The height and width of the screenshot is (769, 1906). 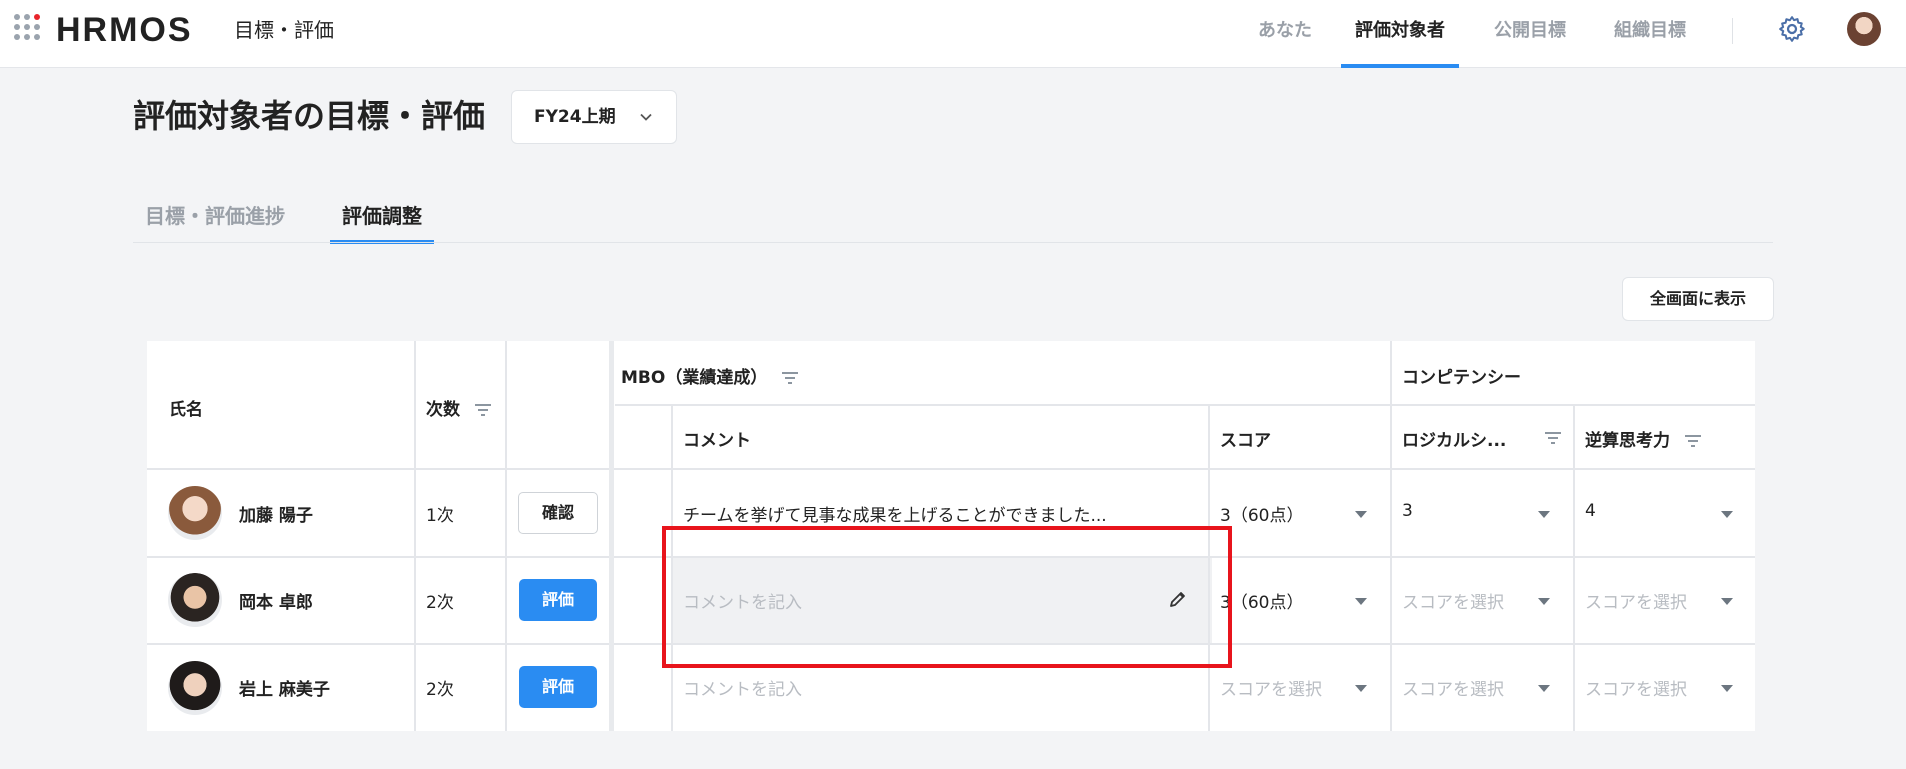 What do you see at coordinates (953, 34) in the screenshot?
I see `top-header: HRMOS 目標・評価 あなた 評価対象者 公開目標 組織目標` at bounding box center [953, 34].